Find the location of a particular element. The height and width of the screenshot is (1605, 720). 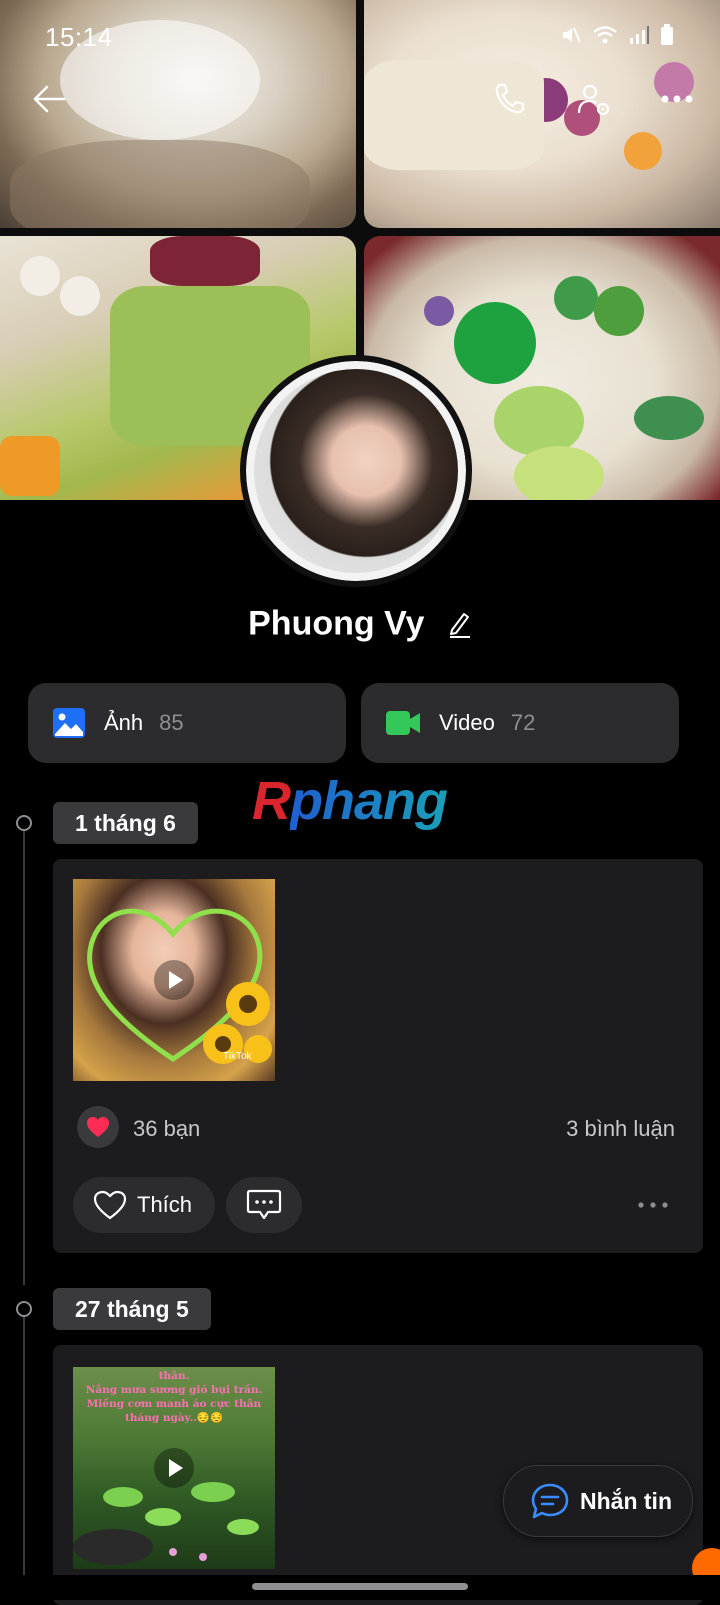

date-chip: 27 tháng 5 is located at coordinates (132, 1309).